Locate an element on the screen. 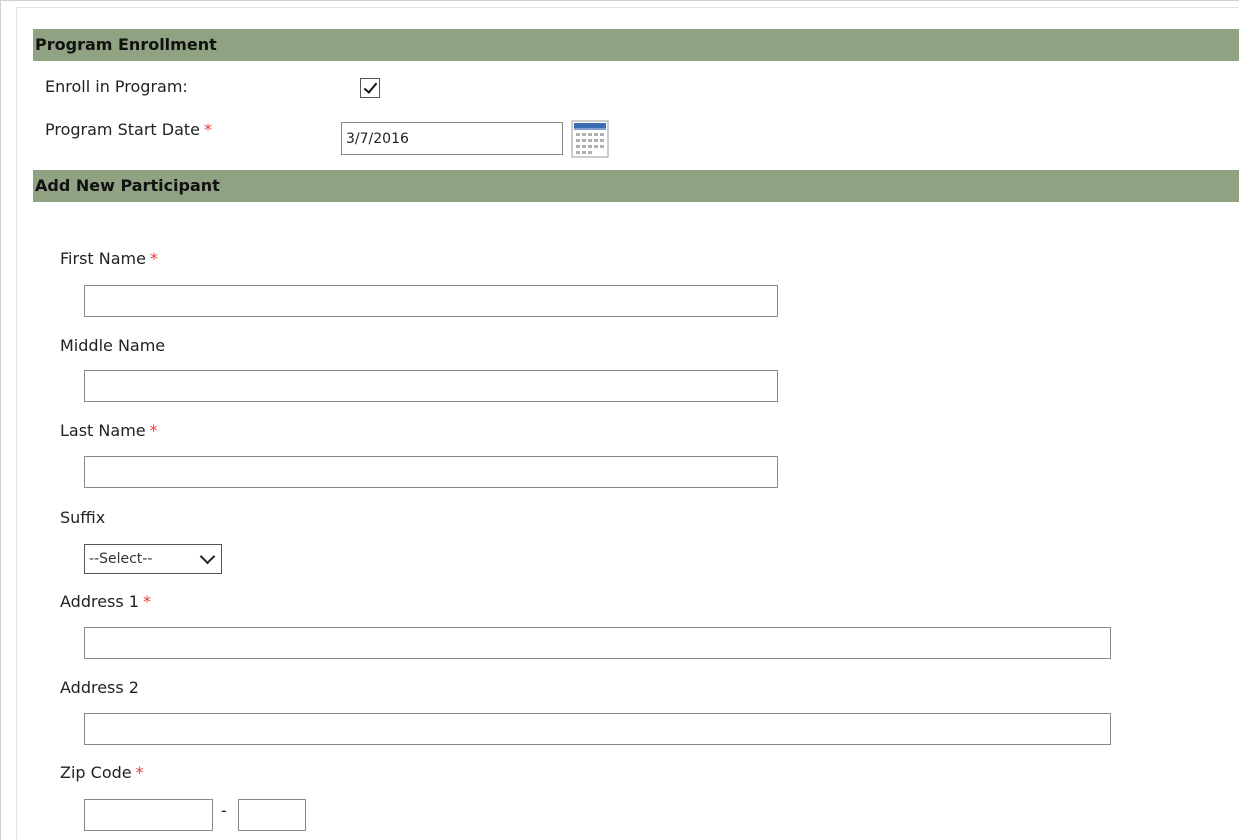 Image resolution: width=1239 pixels, height=840 pixels. program-start-date-label-text: Program Start Date is located at coordinates (123, 129).